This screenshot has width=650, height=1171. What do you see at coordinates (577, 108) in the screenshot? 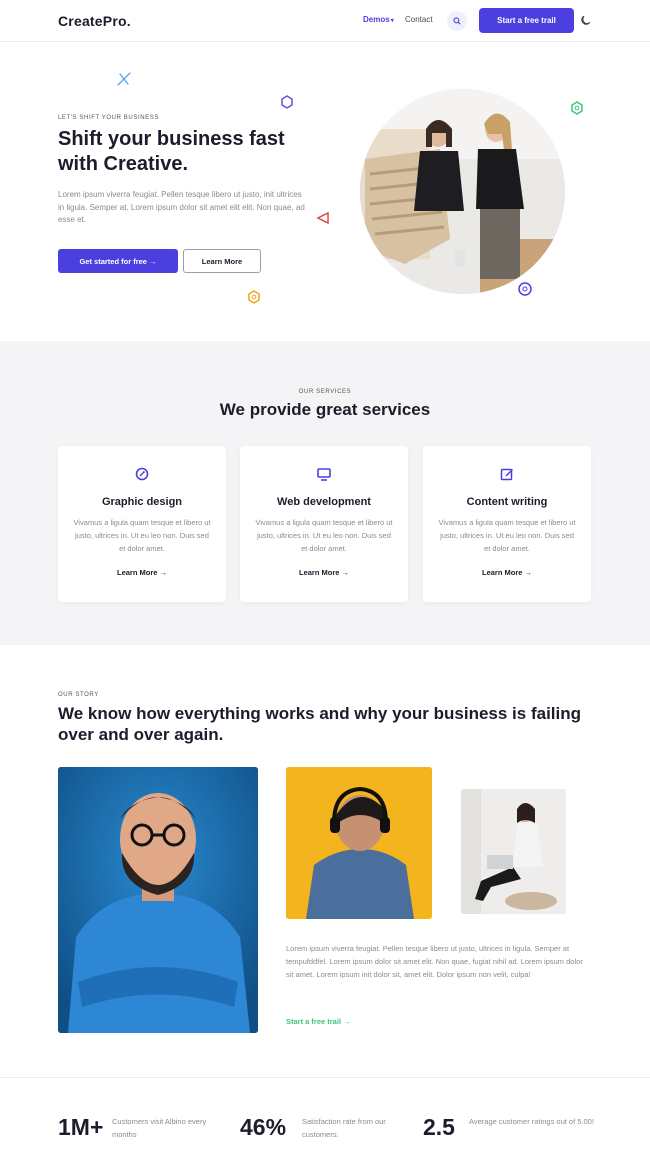
I see `hexagon-green-deco-icon` at bounding box center [577, 108].